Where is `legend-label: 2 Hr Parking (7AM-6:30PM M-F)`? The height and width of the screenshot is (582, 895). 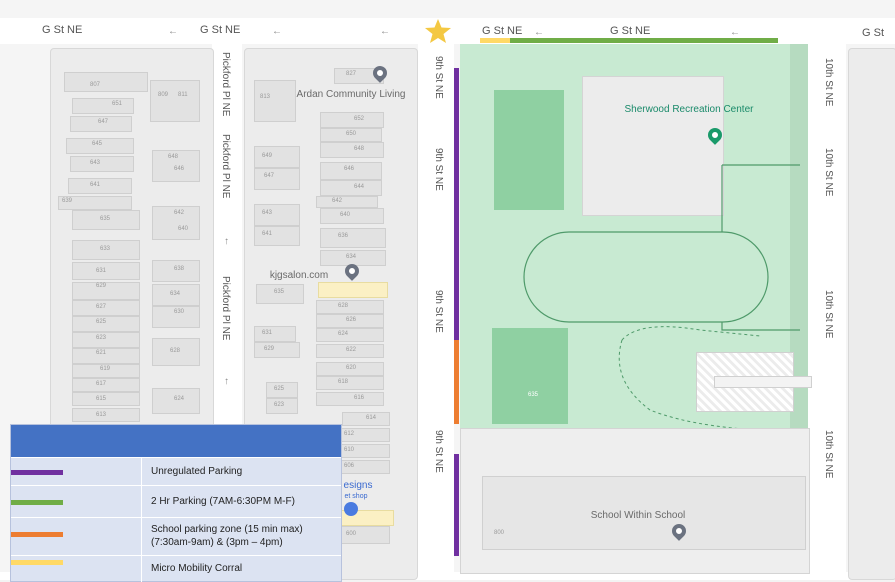
legend-label: 2 Hr Parking (7AM-6:30PM M-F) is located at coordinates (223, 501).